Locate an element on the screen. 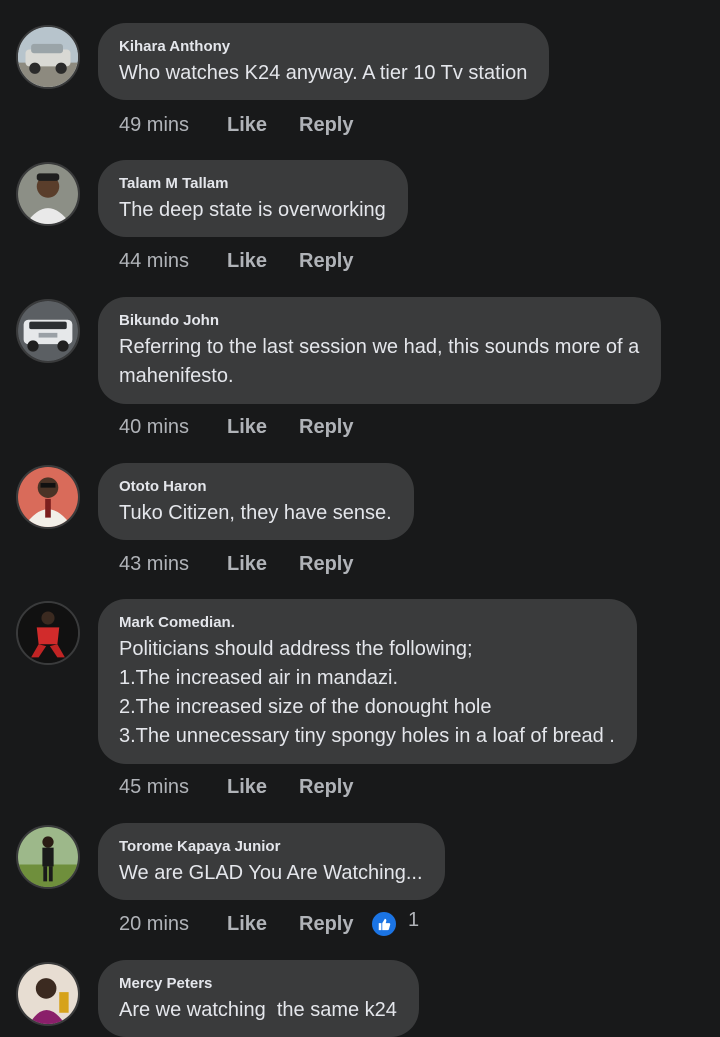  comment-actions: 43 mins Like Reply is located at coordinates (236, 564).